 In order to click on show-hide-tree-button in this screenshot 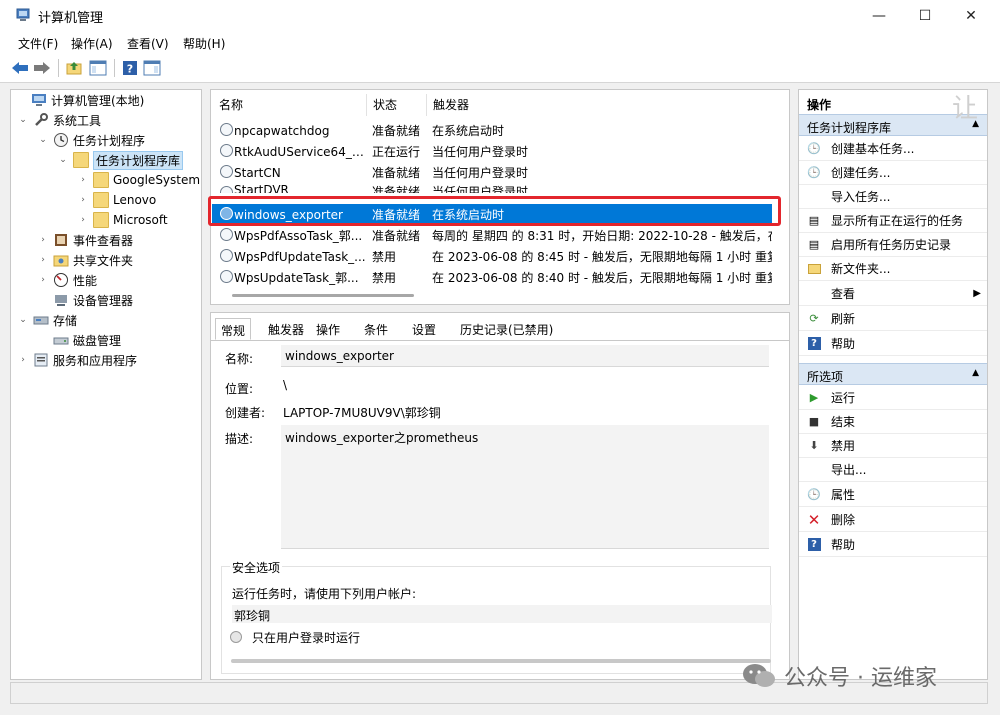, I will do `click(98, 68)`.